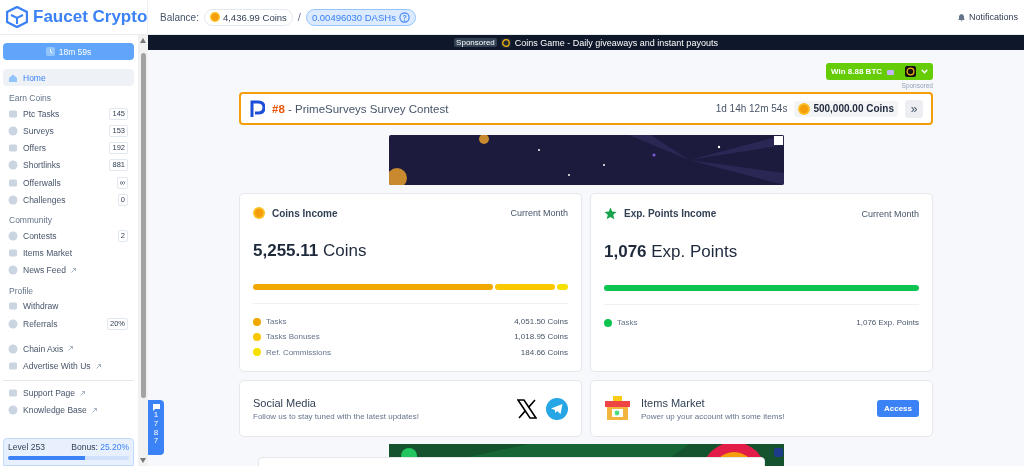 This screenshot has width=1024, height=466. I want to click on contest-banner: #8 - PrimeSurveys Survey Contest 1d 14h 12m 54s 500,000.00 Coins », so click(586, 108).